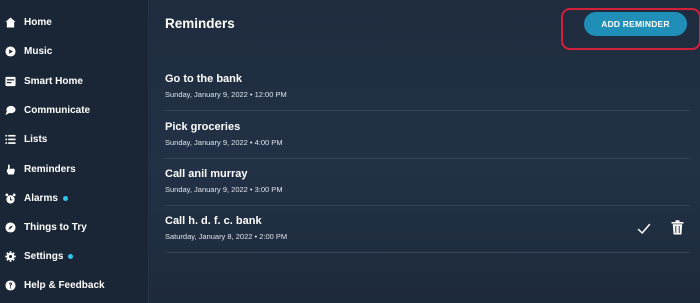 The image size is (700, 303). What do you see at coordinates (10, 227) in the screenshot?
I see `compass-icon` at bounding box center [10, 227].